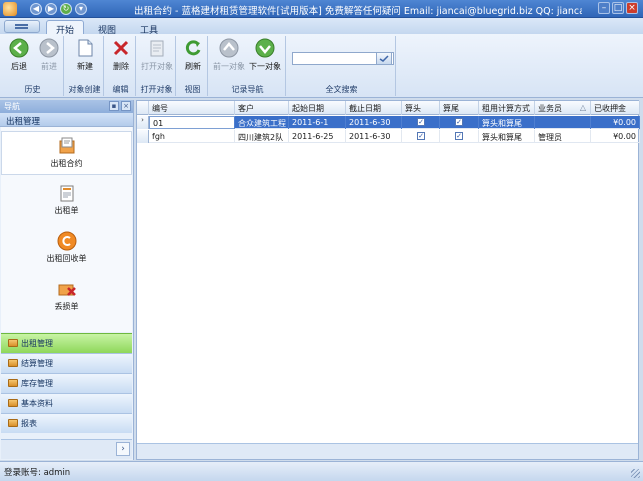 This screenshot has height=481, width=643. Describe the element at coordinates (66, 297) in the screenshot. I see `nav-item-loss-order: 丢损单` at that location.